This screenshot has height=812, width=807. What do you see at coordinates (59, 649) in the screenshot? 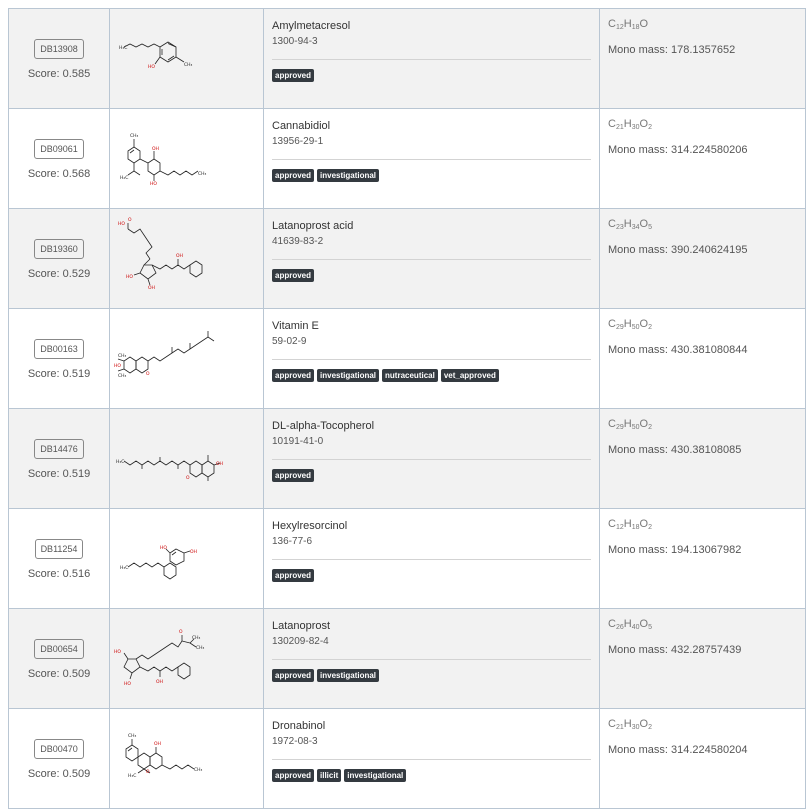
I see `drugbank-id-button: DB00654` at bounding box center [59, 649].